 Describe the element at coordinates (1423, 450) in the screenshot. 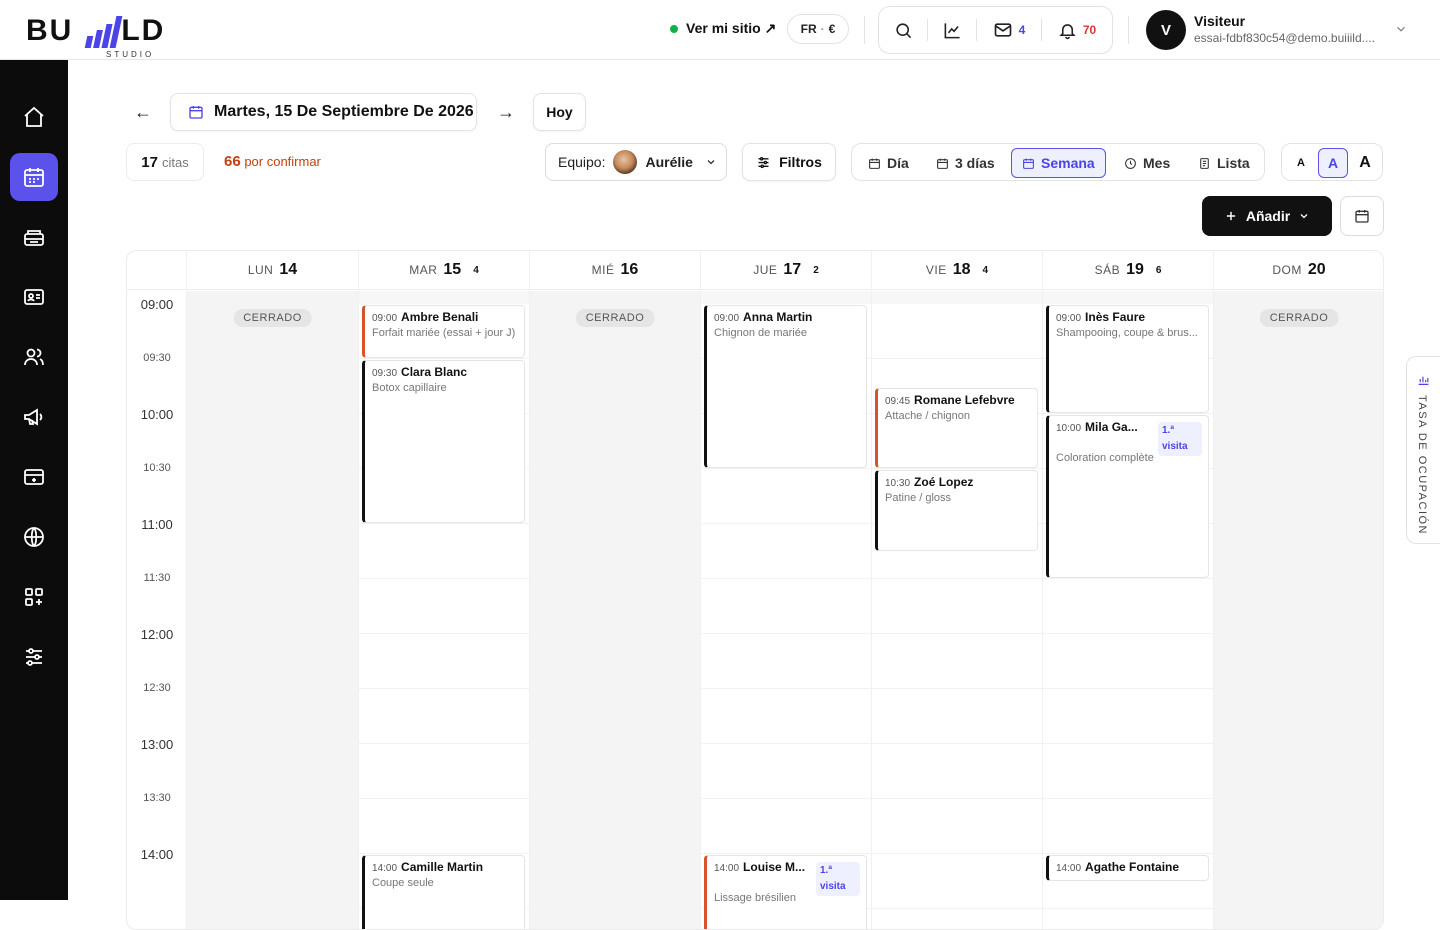

I see `occupancy-tab: TASA DE OCUPACIÓN` at that location.